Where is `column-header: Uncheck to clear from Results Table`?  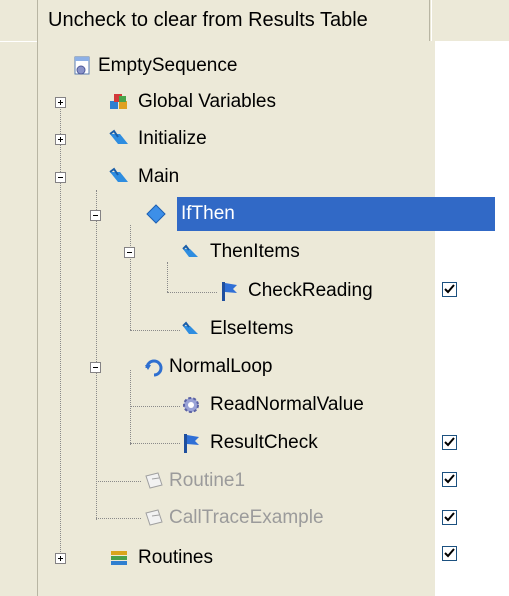 column-header: Uncheck to clear from Results Table is located at coordinates (273, 21).